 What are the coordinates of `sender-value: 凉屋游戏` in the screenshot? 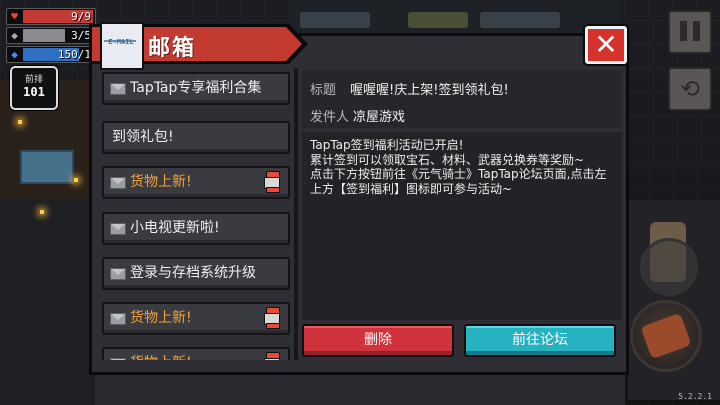 It's located at (379, 117).